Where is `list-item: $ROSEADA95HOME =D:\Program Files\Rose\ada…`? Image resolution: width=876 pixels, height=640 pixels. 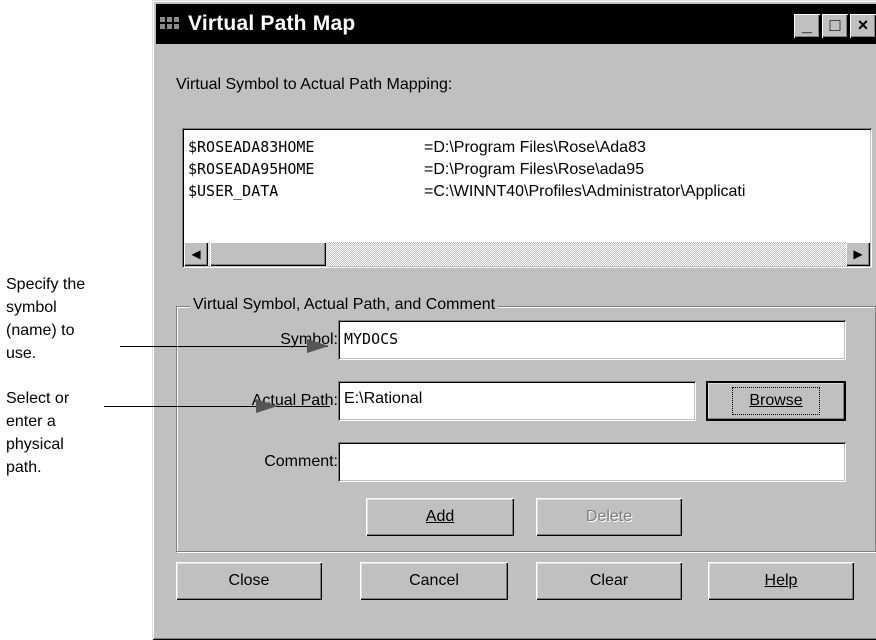 list-item: $ROSEADA95HOME =D:\Program Files\Rose\ada… is located at coordinates (416, 169).